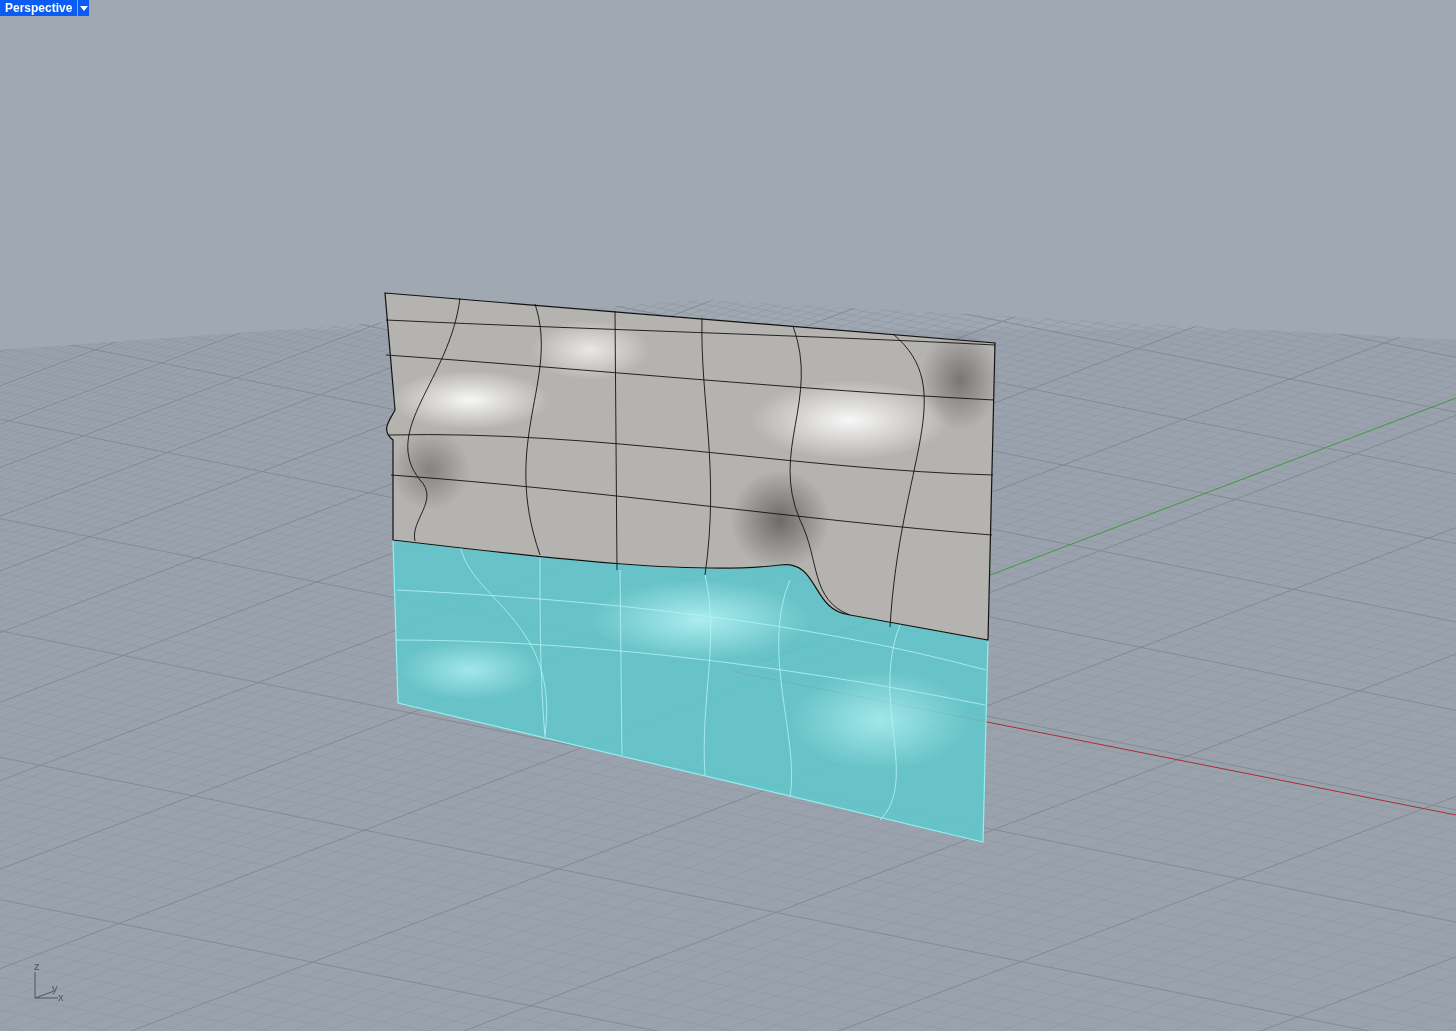 This screenshot has height=1031, width=1456. What do you see at coordinates (37, 966) in the screenshot?
I see `axis-label: z` at bounding box center [37, 966].